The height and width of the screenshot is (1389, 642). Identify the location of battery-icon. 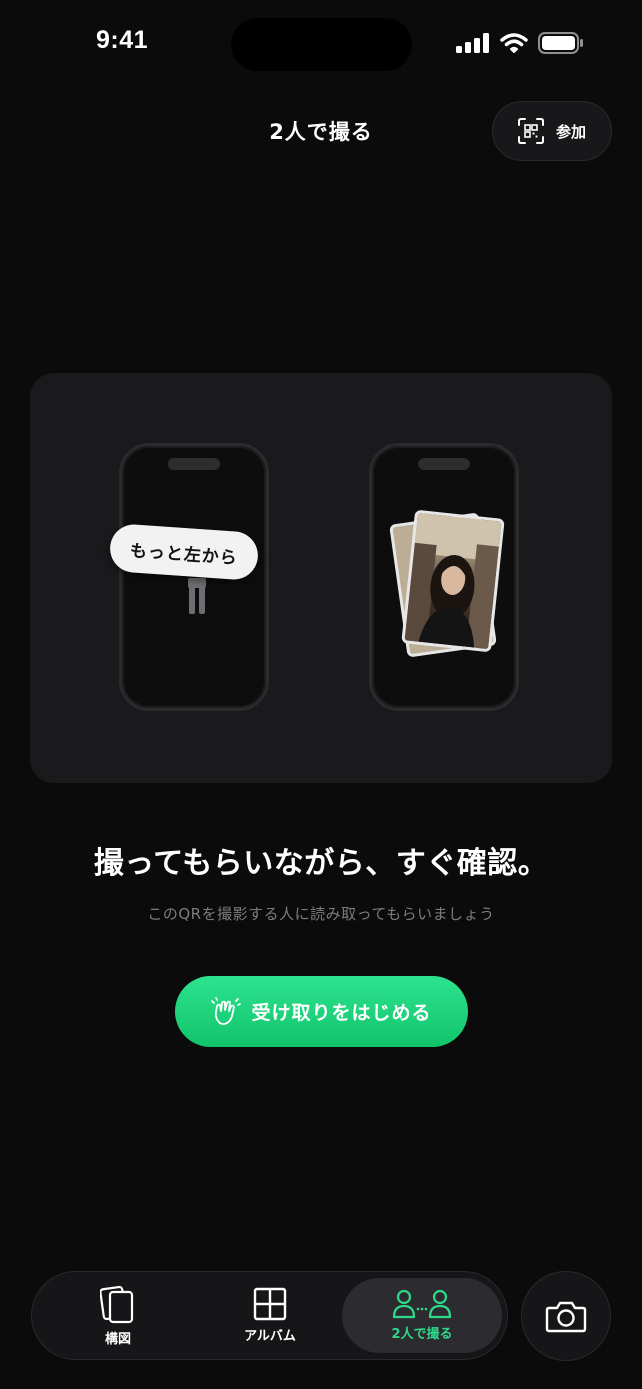
(560, 43).